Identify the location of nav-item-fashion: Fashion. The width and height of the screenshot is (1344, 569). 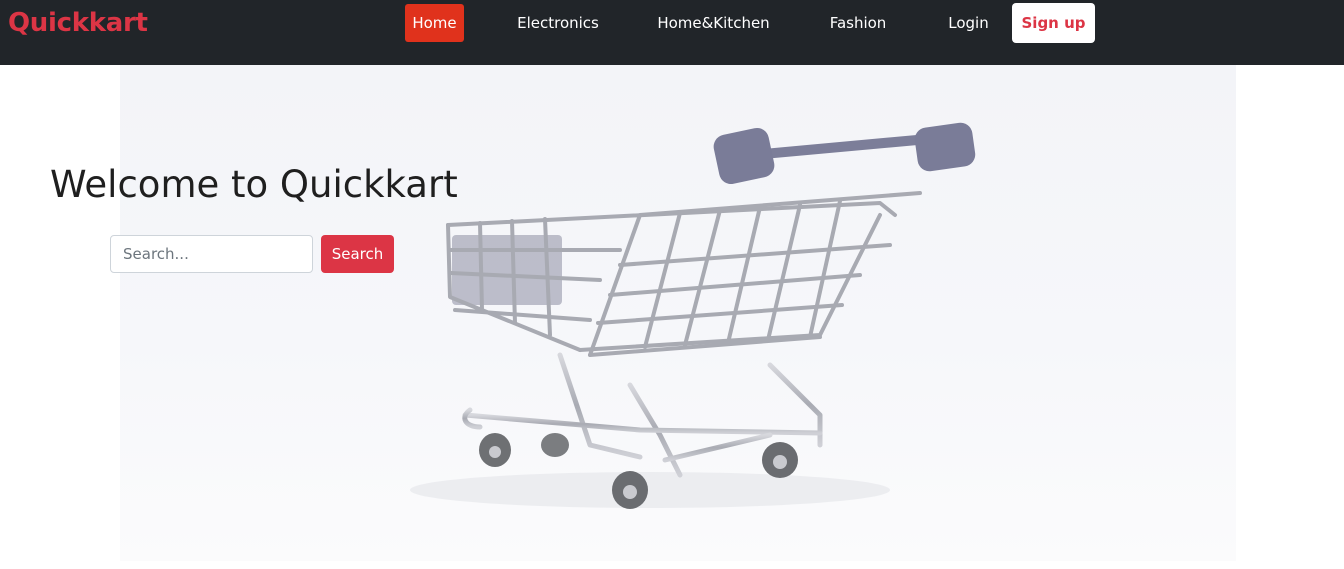
(858, 23).